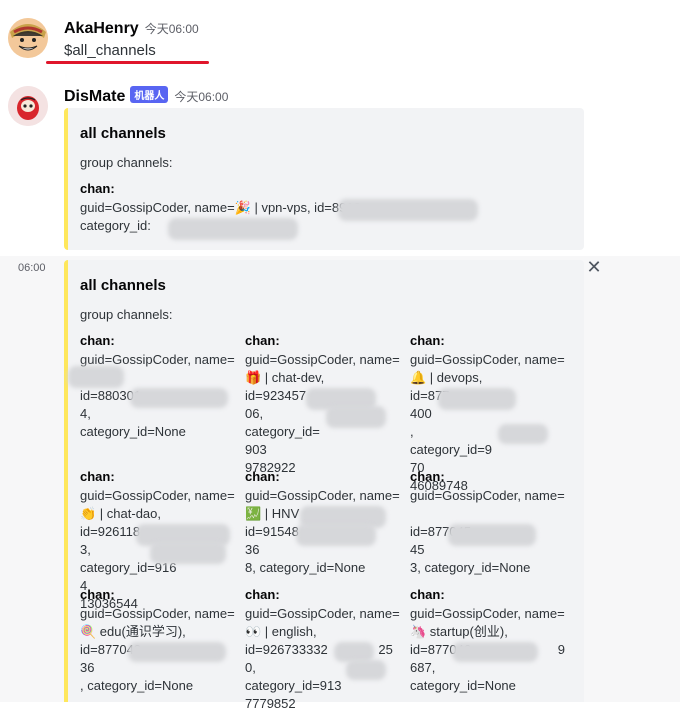  I want to click on message-header: DisMate 机器人 今天06:00, so click(146, 96).